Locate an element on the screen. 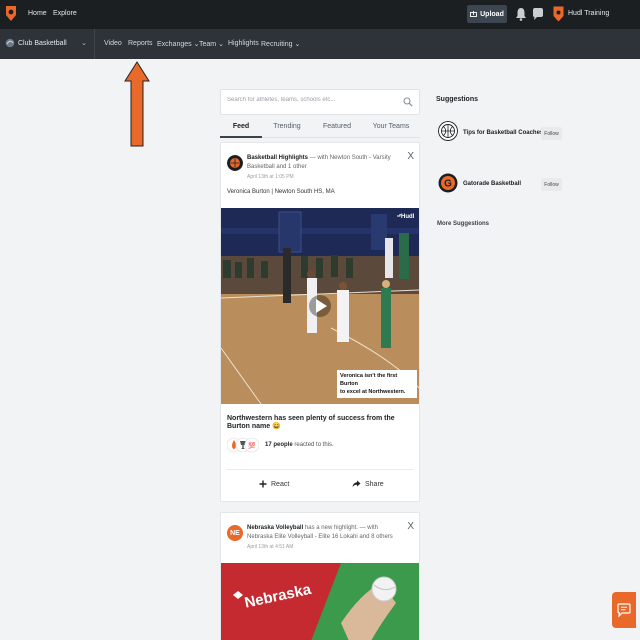 Image resolution: width=640 pixels, height=640 pixels. nav-recruiting-label: Recruiting is located at coordinates (277, 44).